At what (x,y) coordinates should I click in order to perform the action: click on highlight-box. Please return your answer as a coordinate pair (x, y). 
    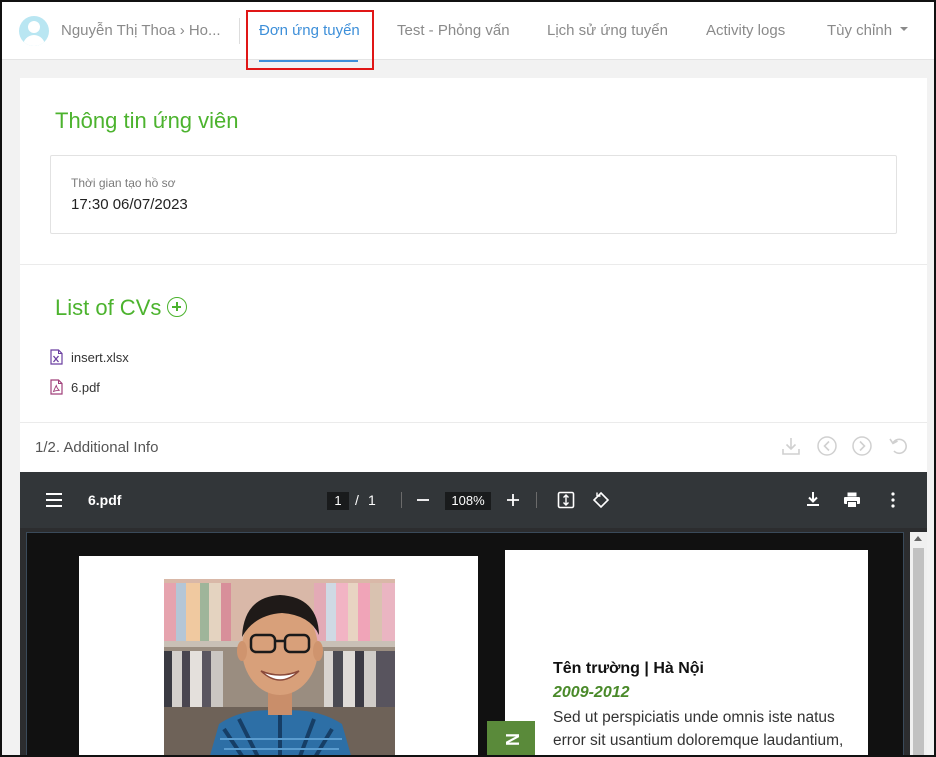
    Looking at the image, I should click on (310, 40).